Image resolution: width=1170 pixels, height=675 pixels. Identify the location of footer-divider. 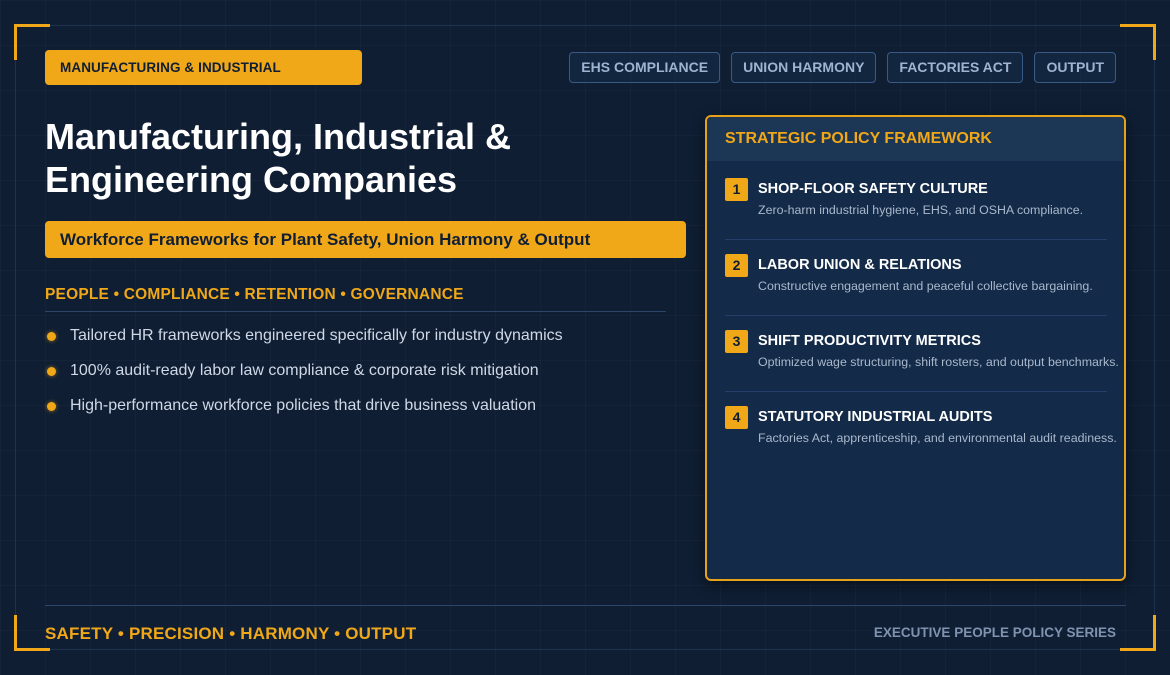
(585, 605).